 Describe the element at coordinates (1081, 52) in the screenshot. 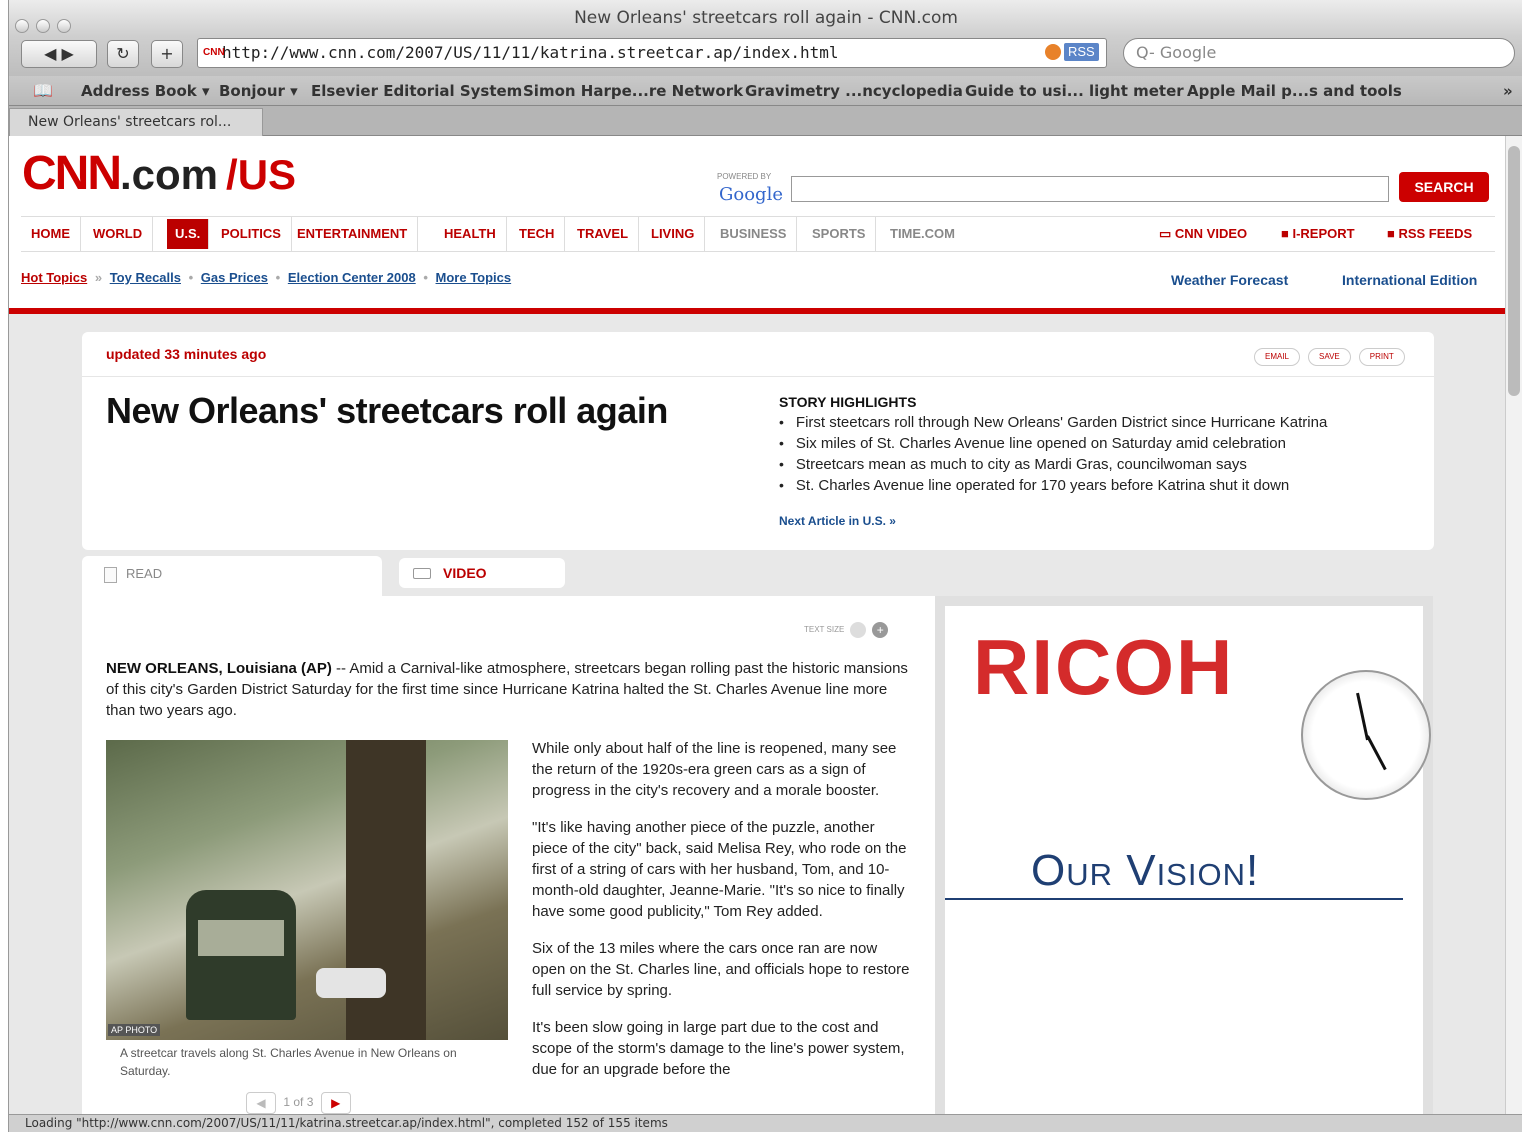

I see `rss-button: RSS` at that location.